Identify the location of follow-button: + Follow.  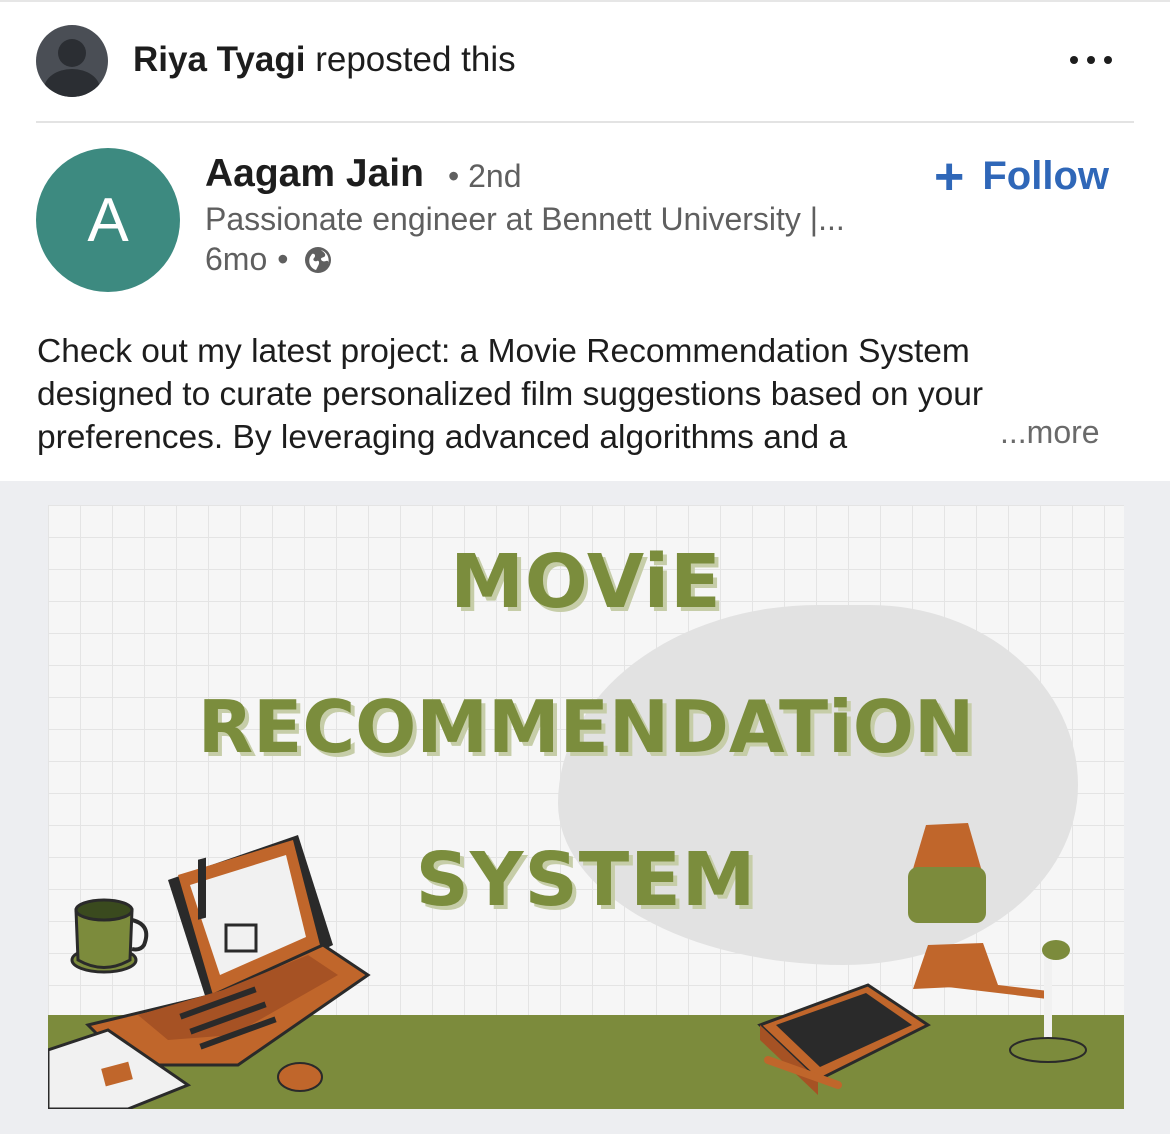
(1022, 176).